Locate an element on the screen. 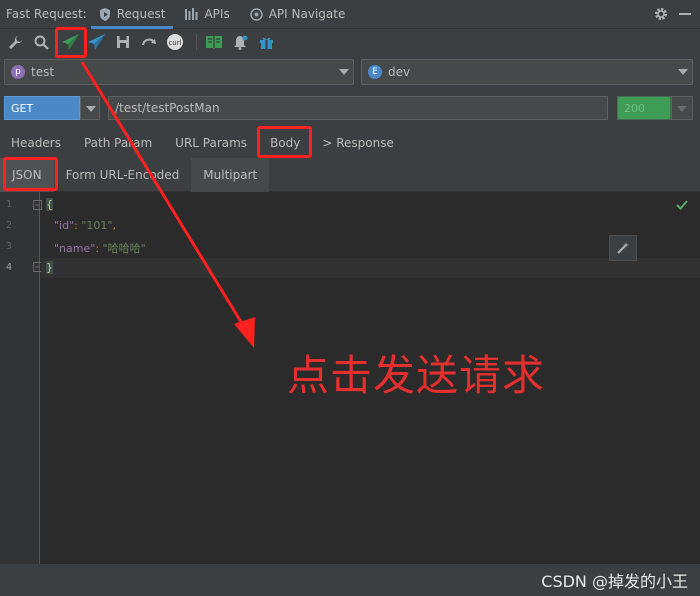 The width and height of the screenshot is (700, 596). close-brace: } is located at coordinates (49, 267).